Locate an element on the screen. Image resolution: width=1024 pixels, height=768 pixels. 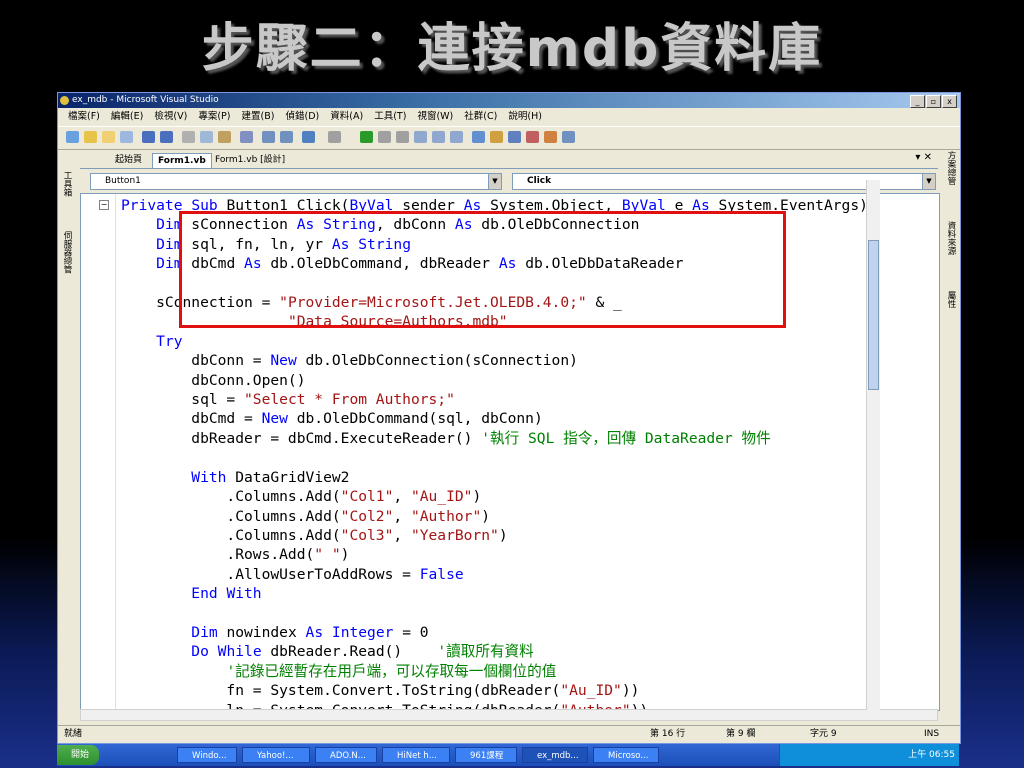
menu-file: 檔案(F) is located at coordinates (84, 116).